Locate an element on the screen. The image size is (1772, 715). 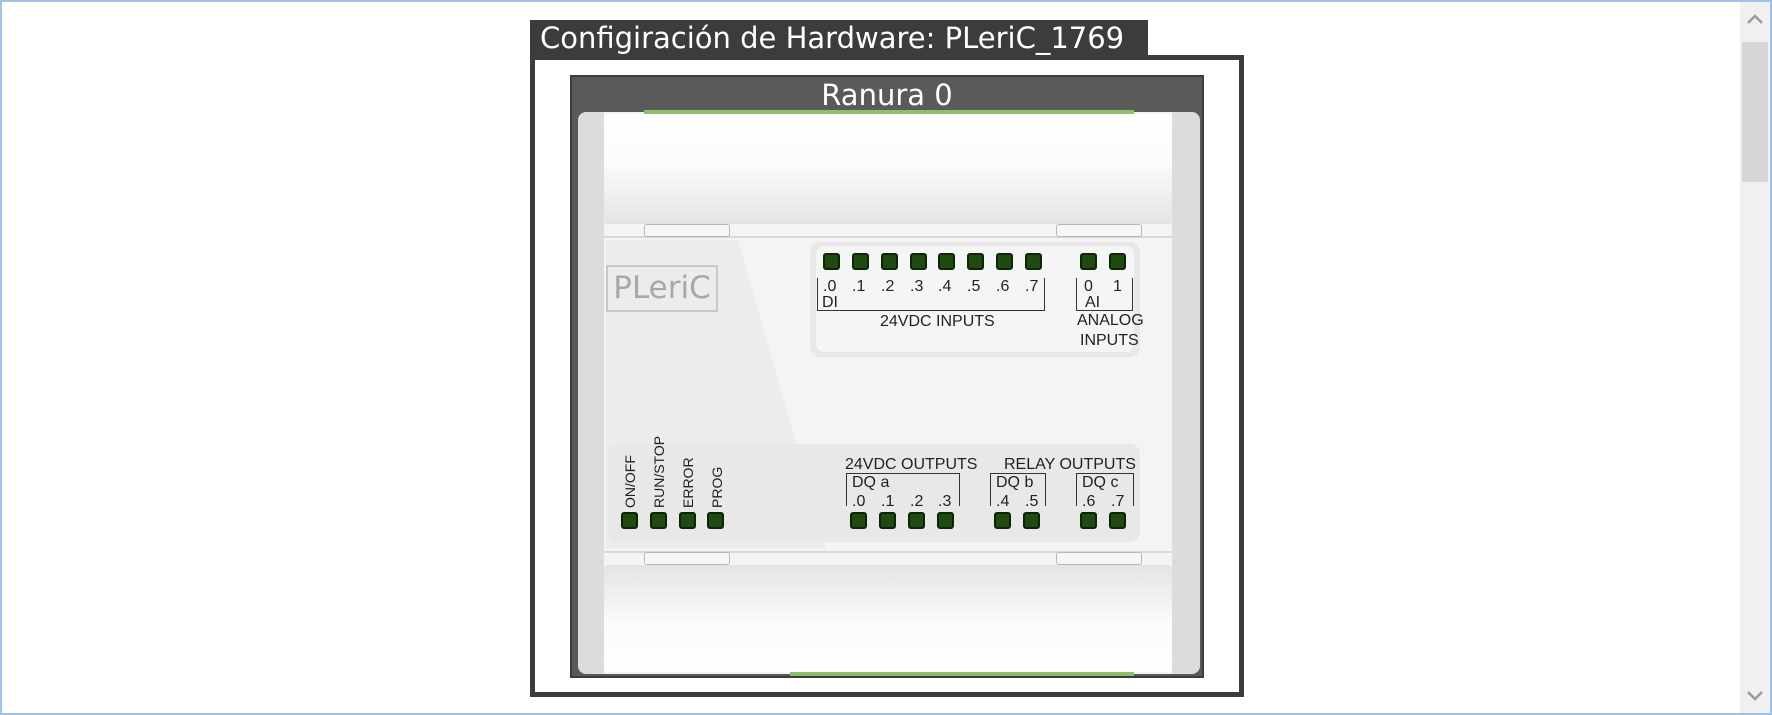
top-terminal-cover is located at coordinates (888, 169).